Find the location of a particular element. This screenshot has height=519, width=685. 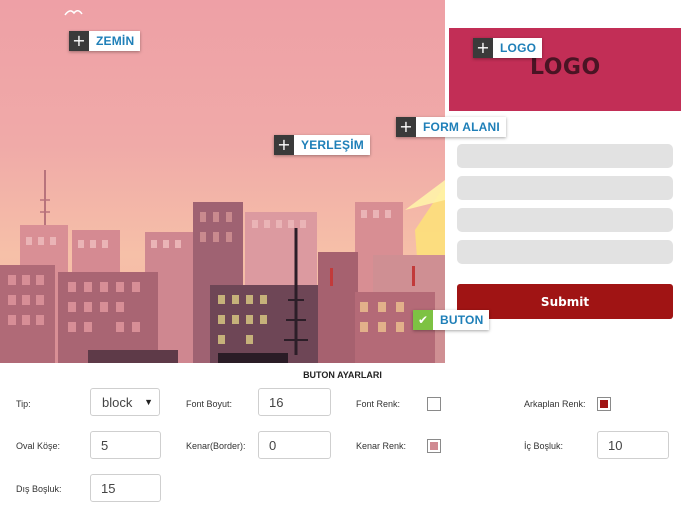

tip-label: Tip: is located at coordinates (23, 404).